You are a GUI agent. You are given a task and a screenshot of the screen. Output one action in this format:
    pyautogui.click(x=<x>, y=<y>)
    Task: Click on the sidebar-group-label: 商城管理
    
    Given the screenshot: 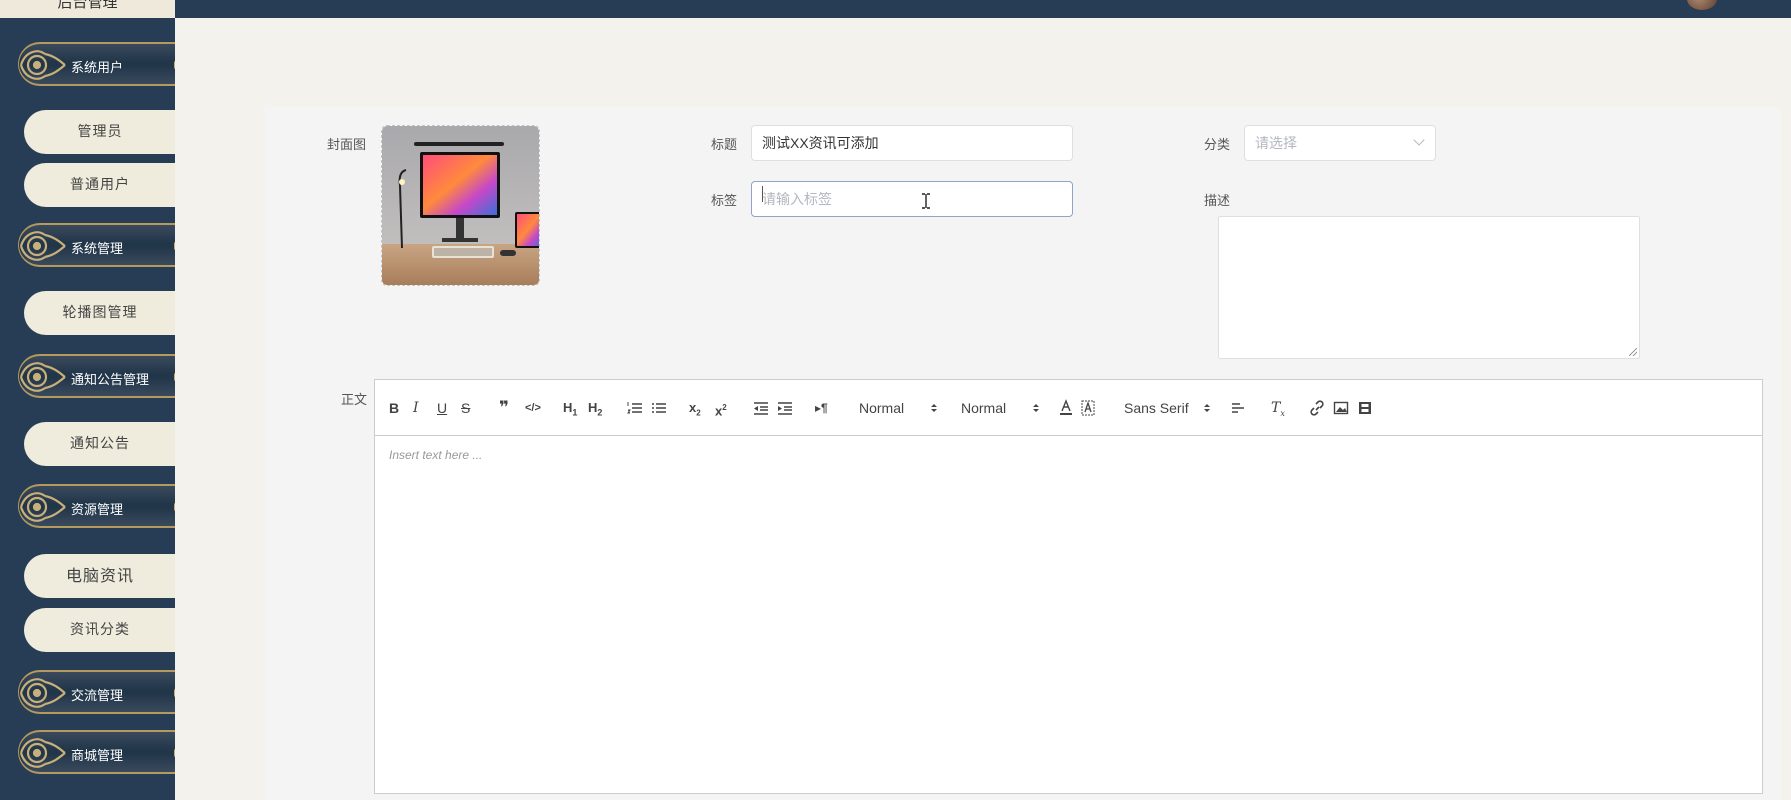 What is the action you would take?
    pyautogui.click(x=97, y=756)
    